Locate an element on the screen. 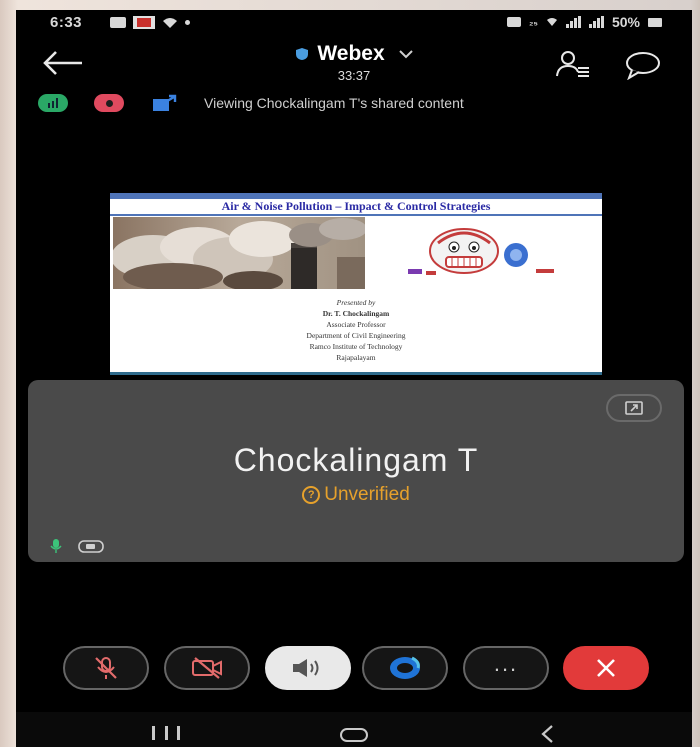 Image resolution: width=700 pixels, height=747 pixels. viewing-shared-content-label: Viewing Chockalingam T's shared content is located at coordinates (334, 103).